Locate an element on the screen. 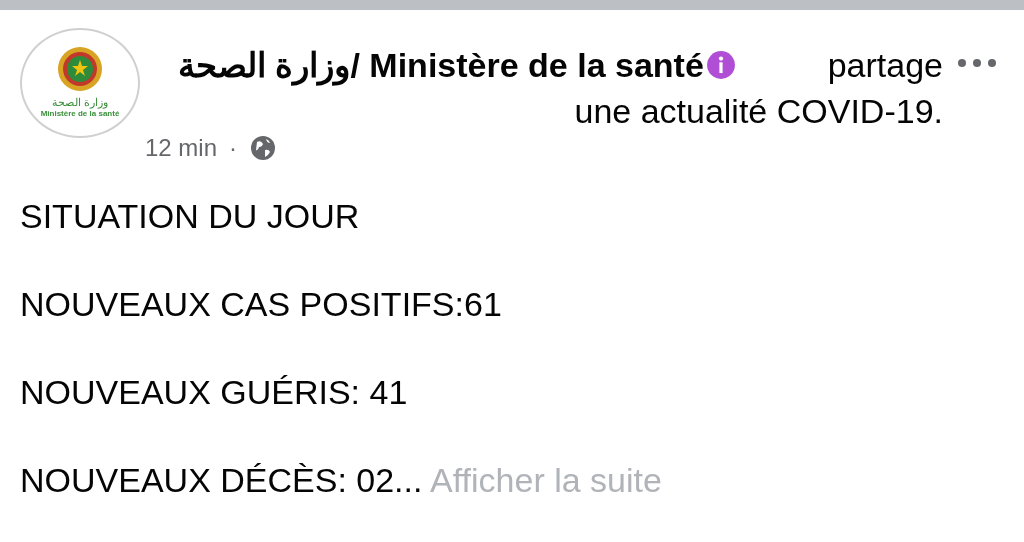 The width and height of the screenshot is (1024, 542). logo-text: Ministère de la santé is located at coordinates (80, 115).